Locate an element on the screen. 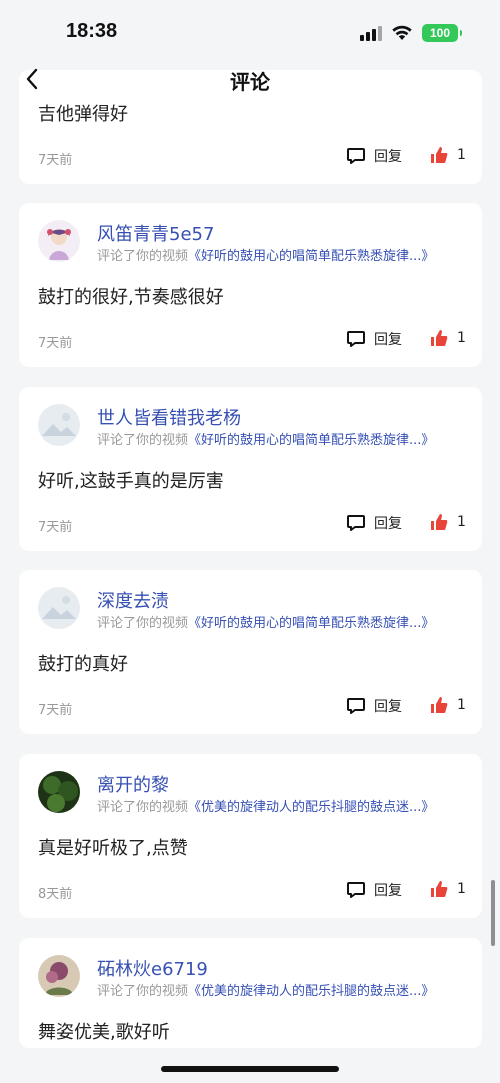  comment-time: 8天前 is located at coordinates (55, 894).